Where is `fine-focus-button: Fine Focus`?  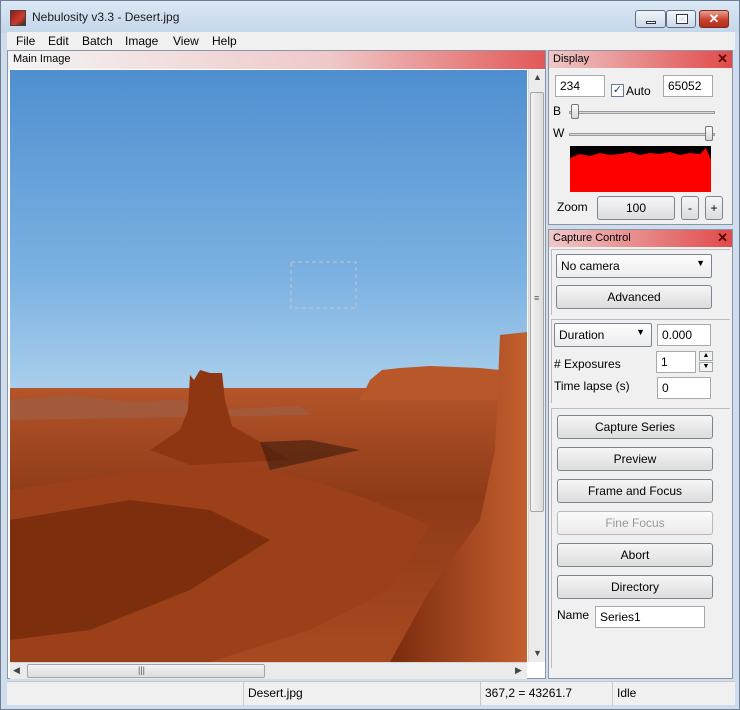 fine-focus-button: Fine Focus is located at coordinates (635, 523).